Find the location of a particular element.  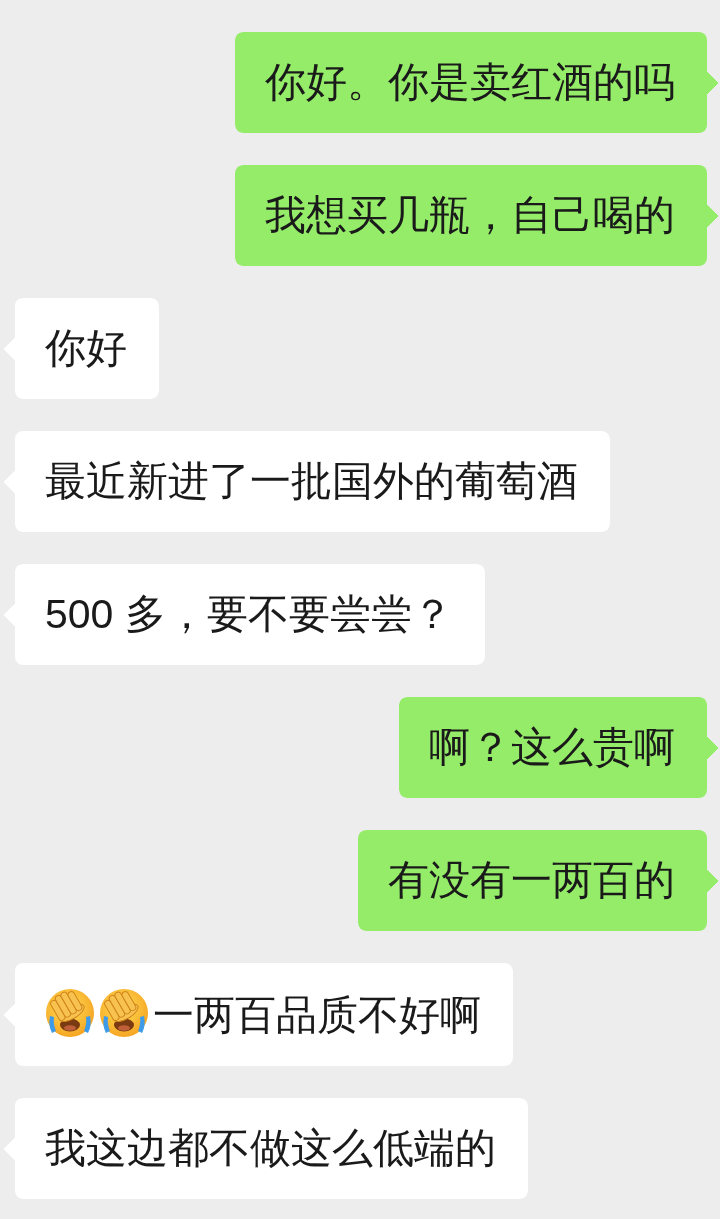

message-text: 啊？这么贵啊 is located at coordinates (552, 747).